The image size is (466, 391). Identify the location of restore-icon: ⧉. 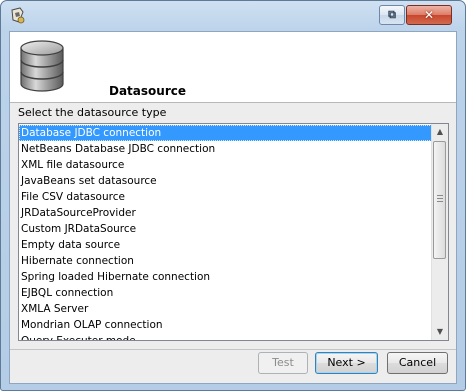
(392, 14).